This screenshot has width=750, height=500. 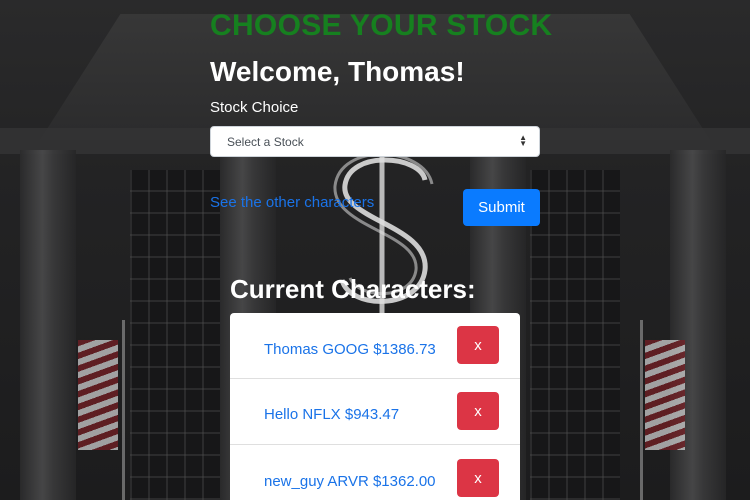 I want to click on chevron-up-down-icon: ▲ ▼, so click(x=523, y=140).